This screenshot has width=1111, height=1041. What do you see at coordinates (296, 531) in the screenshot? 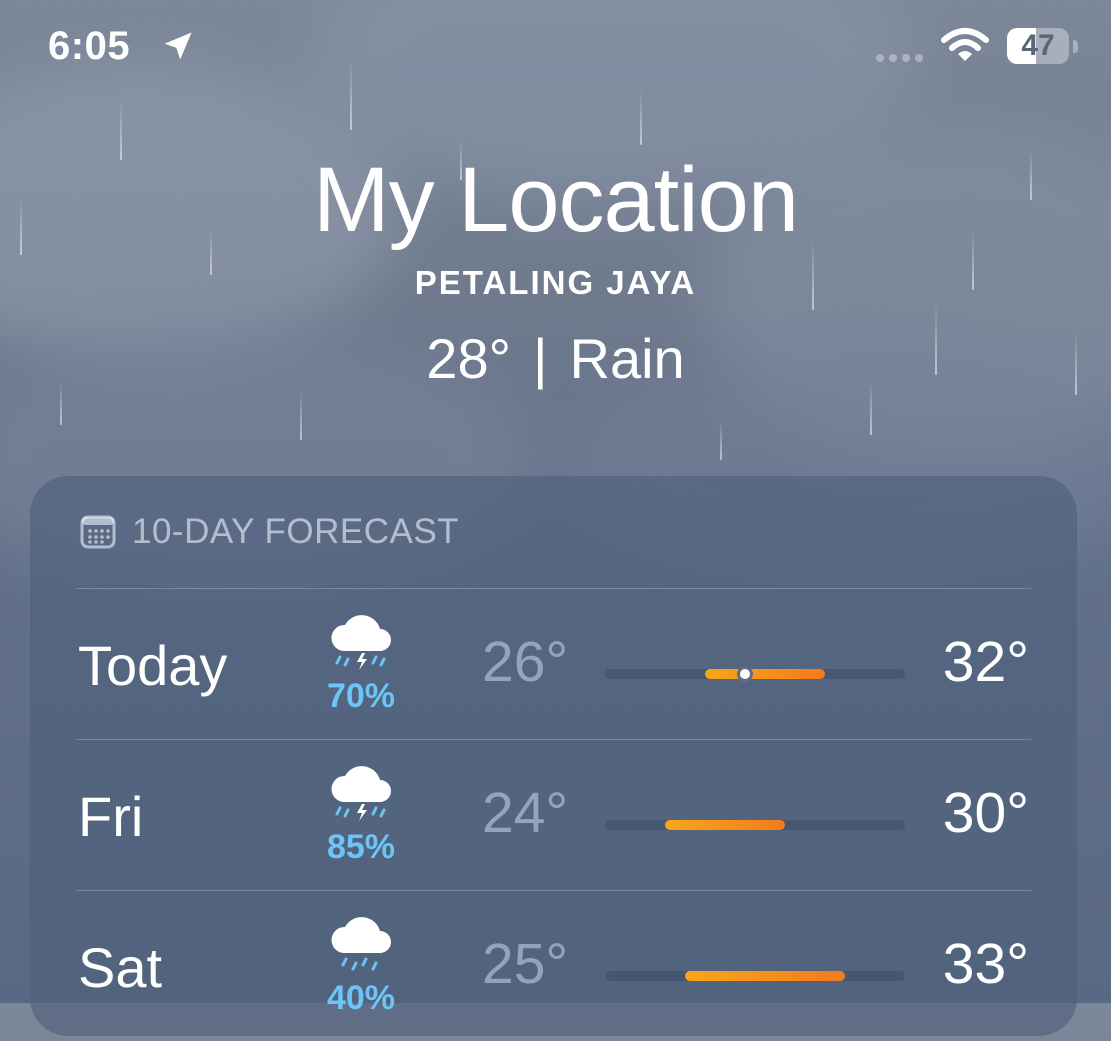
I see `forecast-heading: 10-DAY FORECAST` at bounding box center [296, 531].